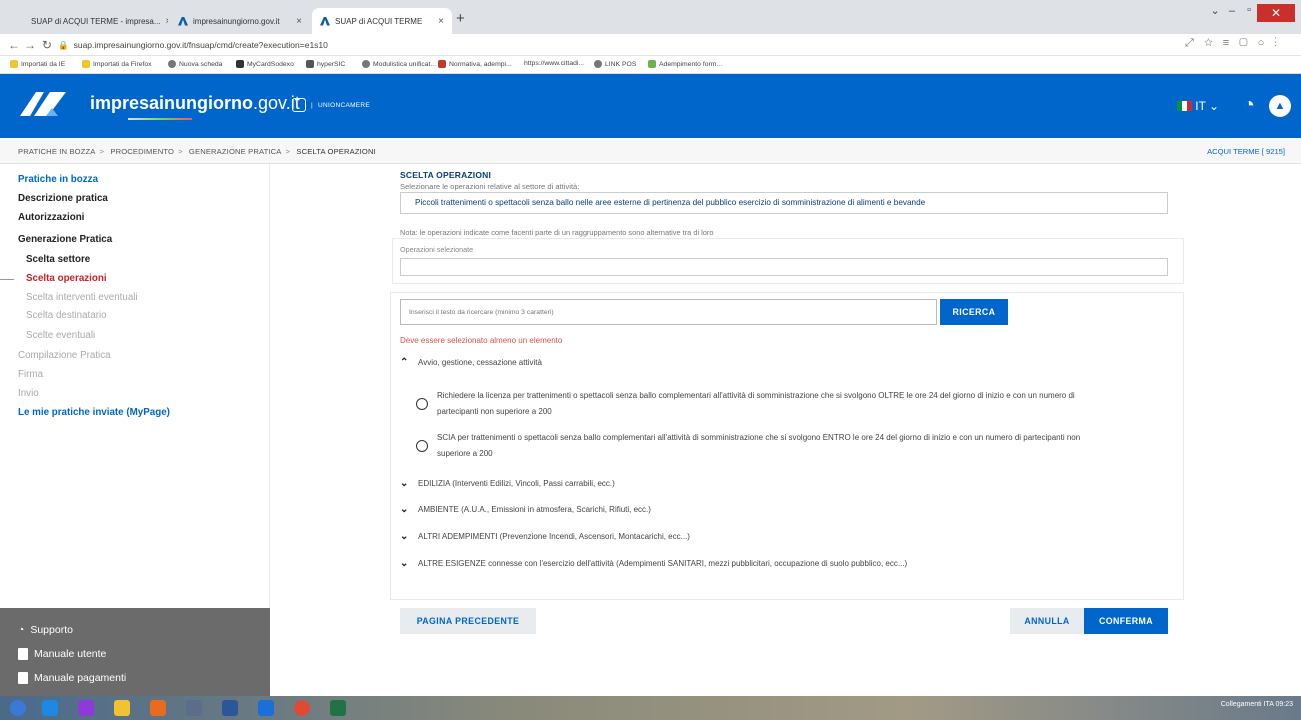 This screenshot has width=1301, height=720. Describe the element at coordinates (37, 64) in the screenshot. I see `bookmark-item: Importati da IE` at that location.